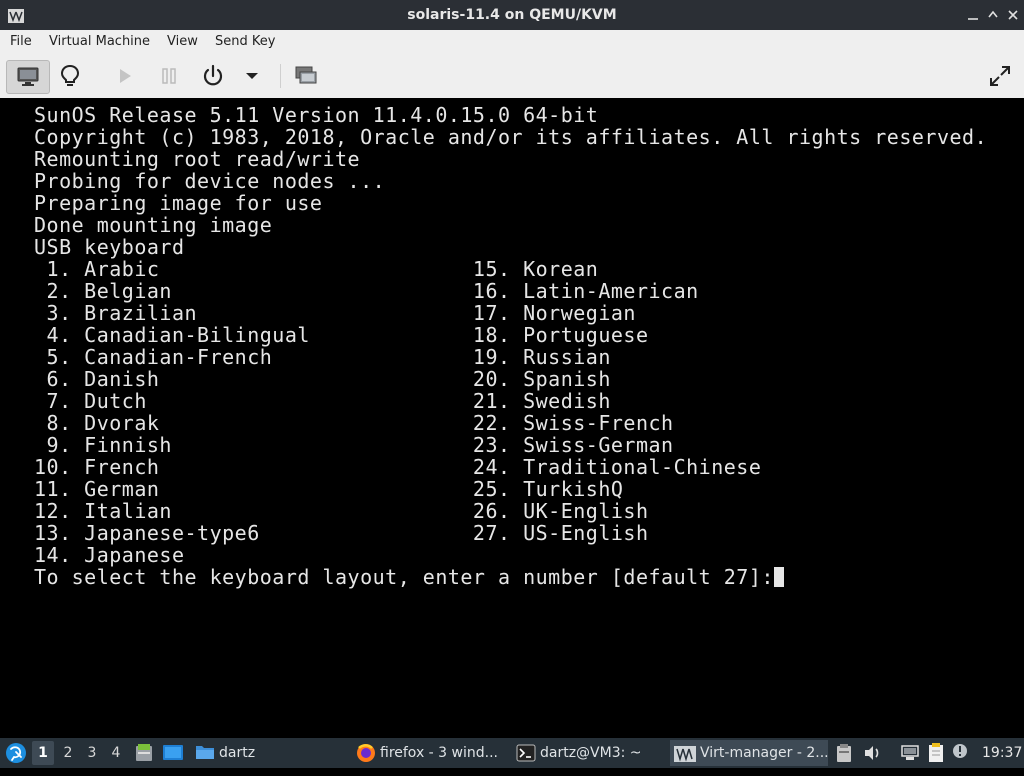 The image size is (1024, 776). I want to click on keyboard-option-row: 7. Dutch 21. Swedish, so click(322, 401).